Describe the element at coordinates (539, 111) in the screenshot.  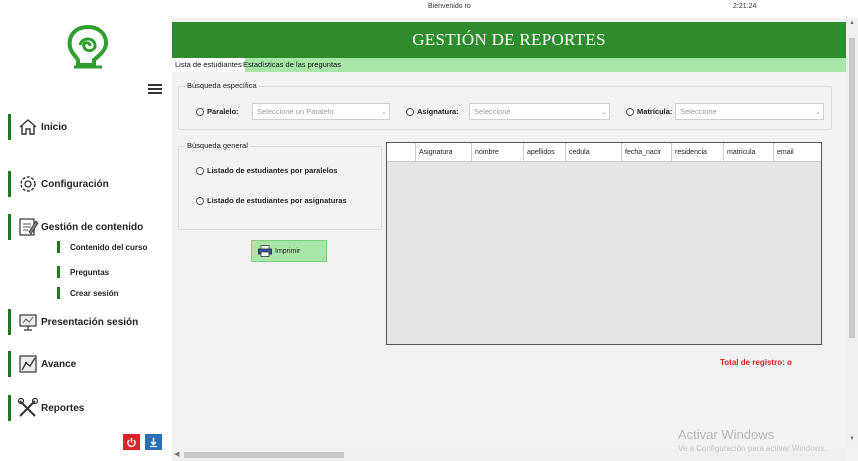
I see `asignatura-select: Seleccione ⌄` at that location.